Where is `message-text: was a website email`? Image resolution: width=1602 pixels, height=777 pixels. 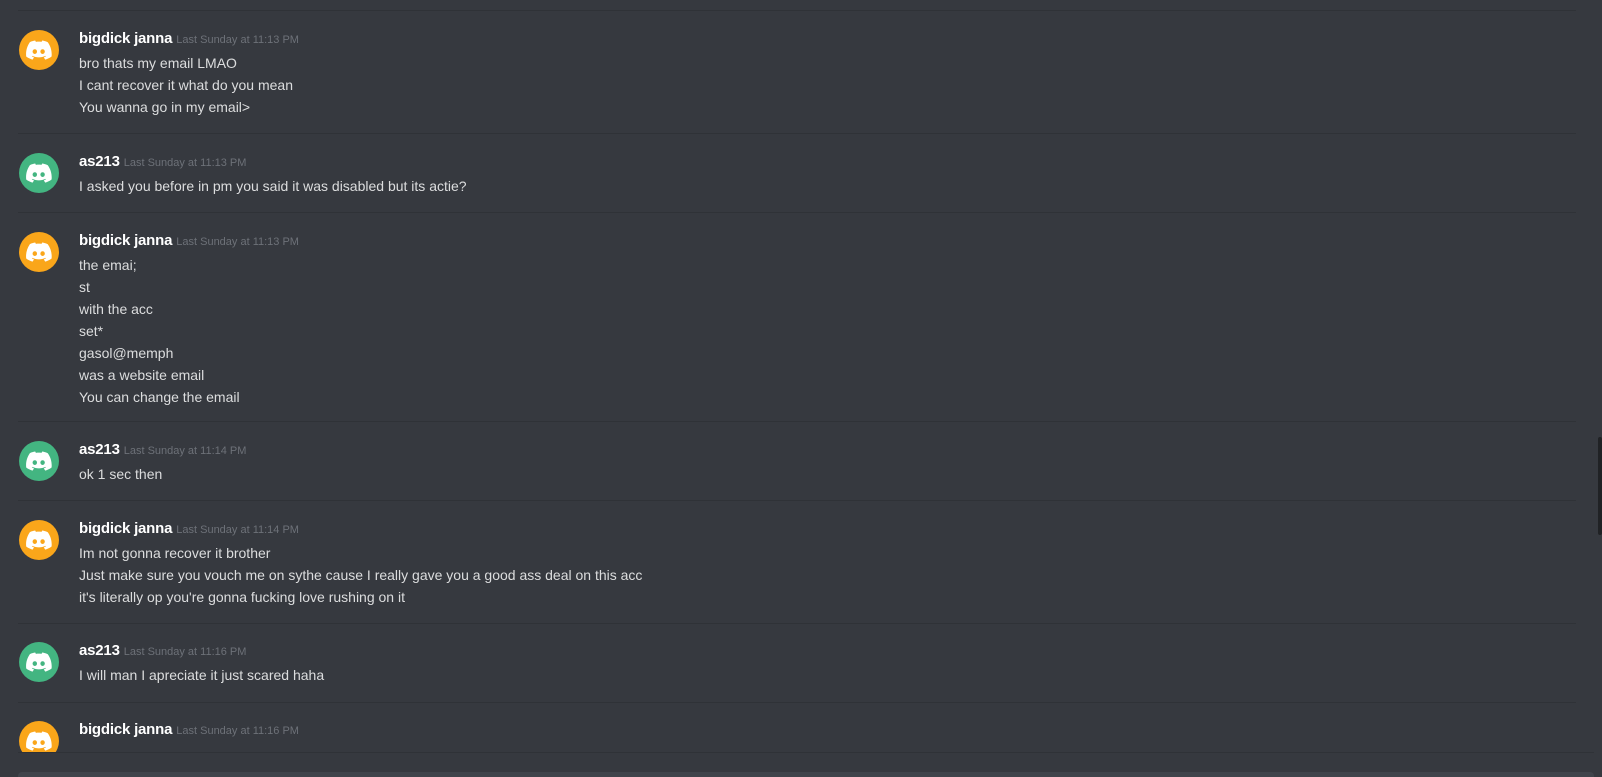
message-text: was a website email is located at coordinates (142, 375).